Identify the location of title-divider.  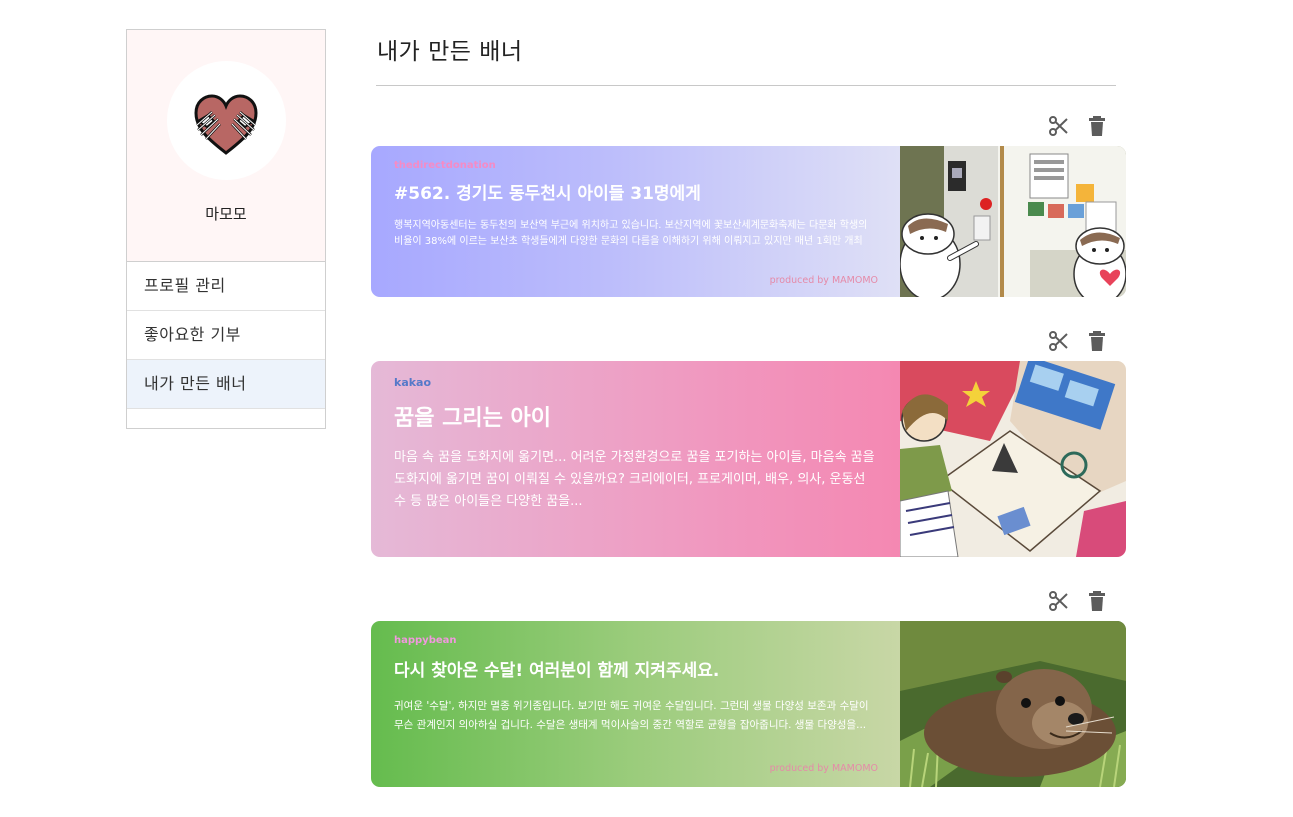
(746, 85).